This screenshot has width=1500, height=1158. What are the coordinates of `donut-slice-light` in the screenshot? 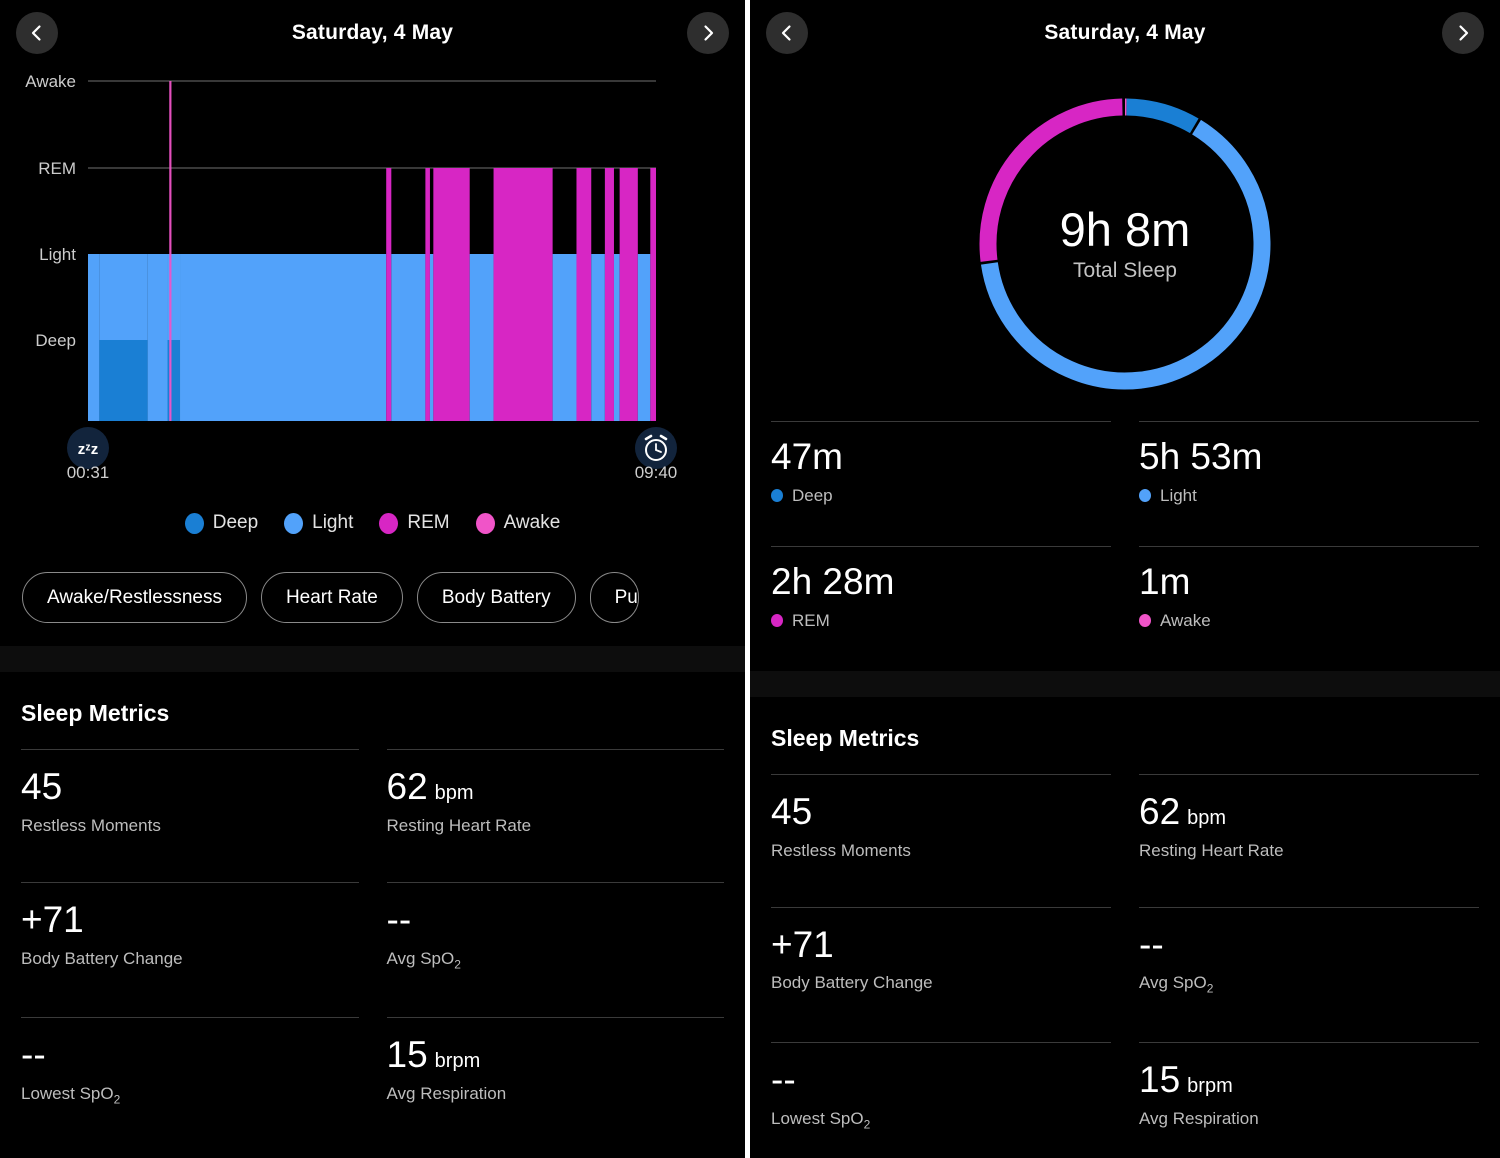 It's located at (1125, 254).